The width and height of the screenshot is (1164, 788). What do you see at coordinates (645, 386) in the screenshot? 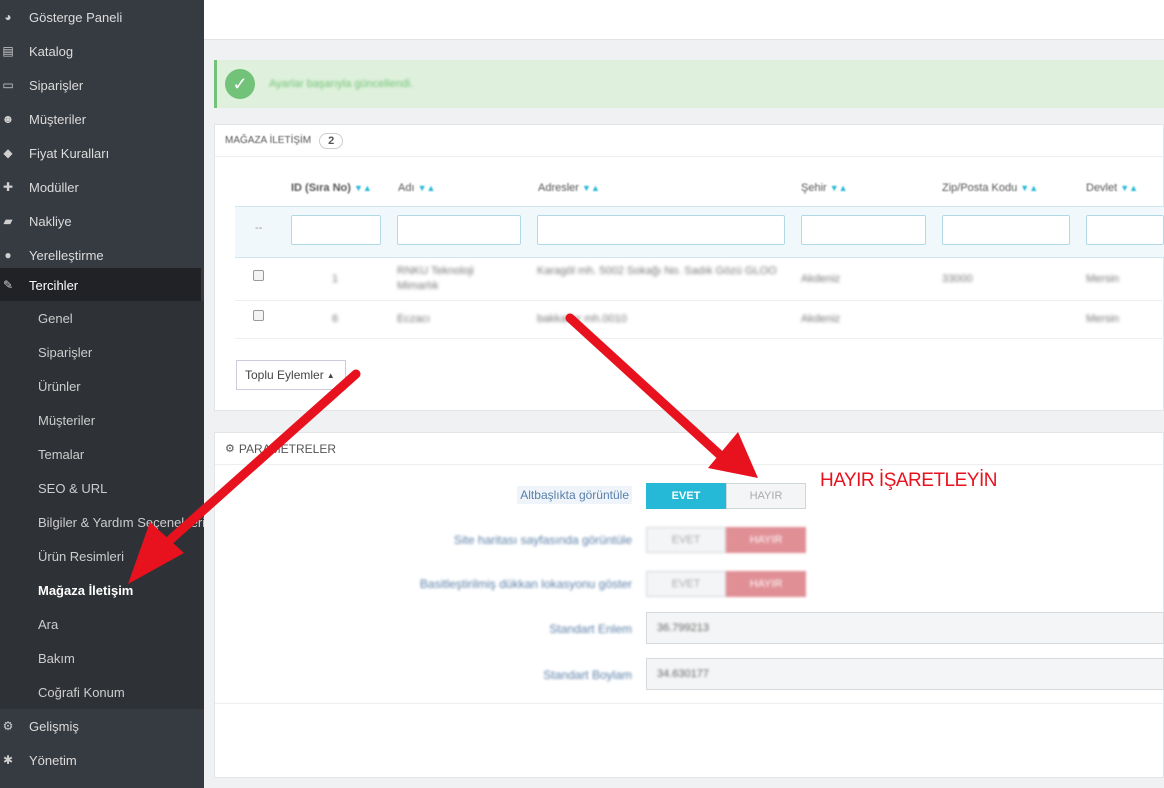
I see `arrow-to-hayir` at bounding box center [645, 386].